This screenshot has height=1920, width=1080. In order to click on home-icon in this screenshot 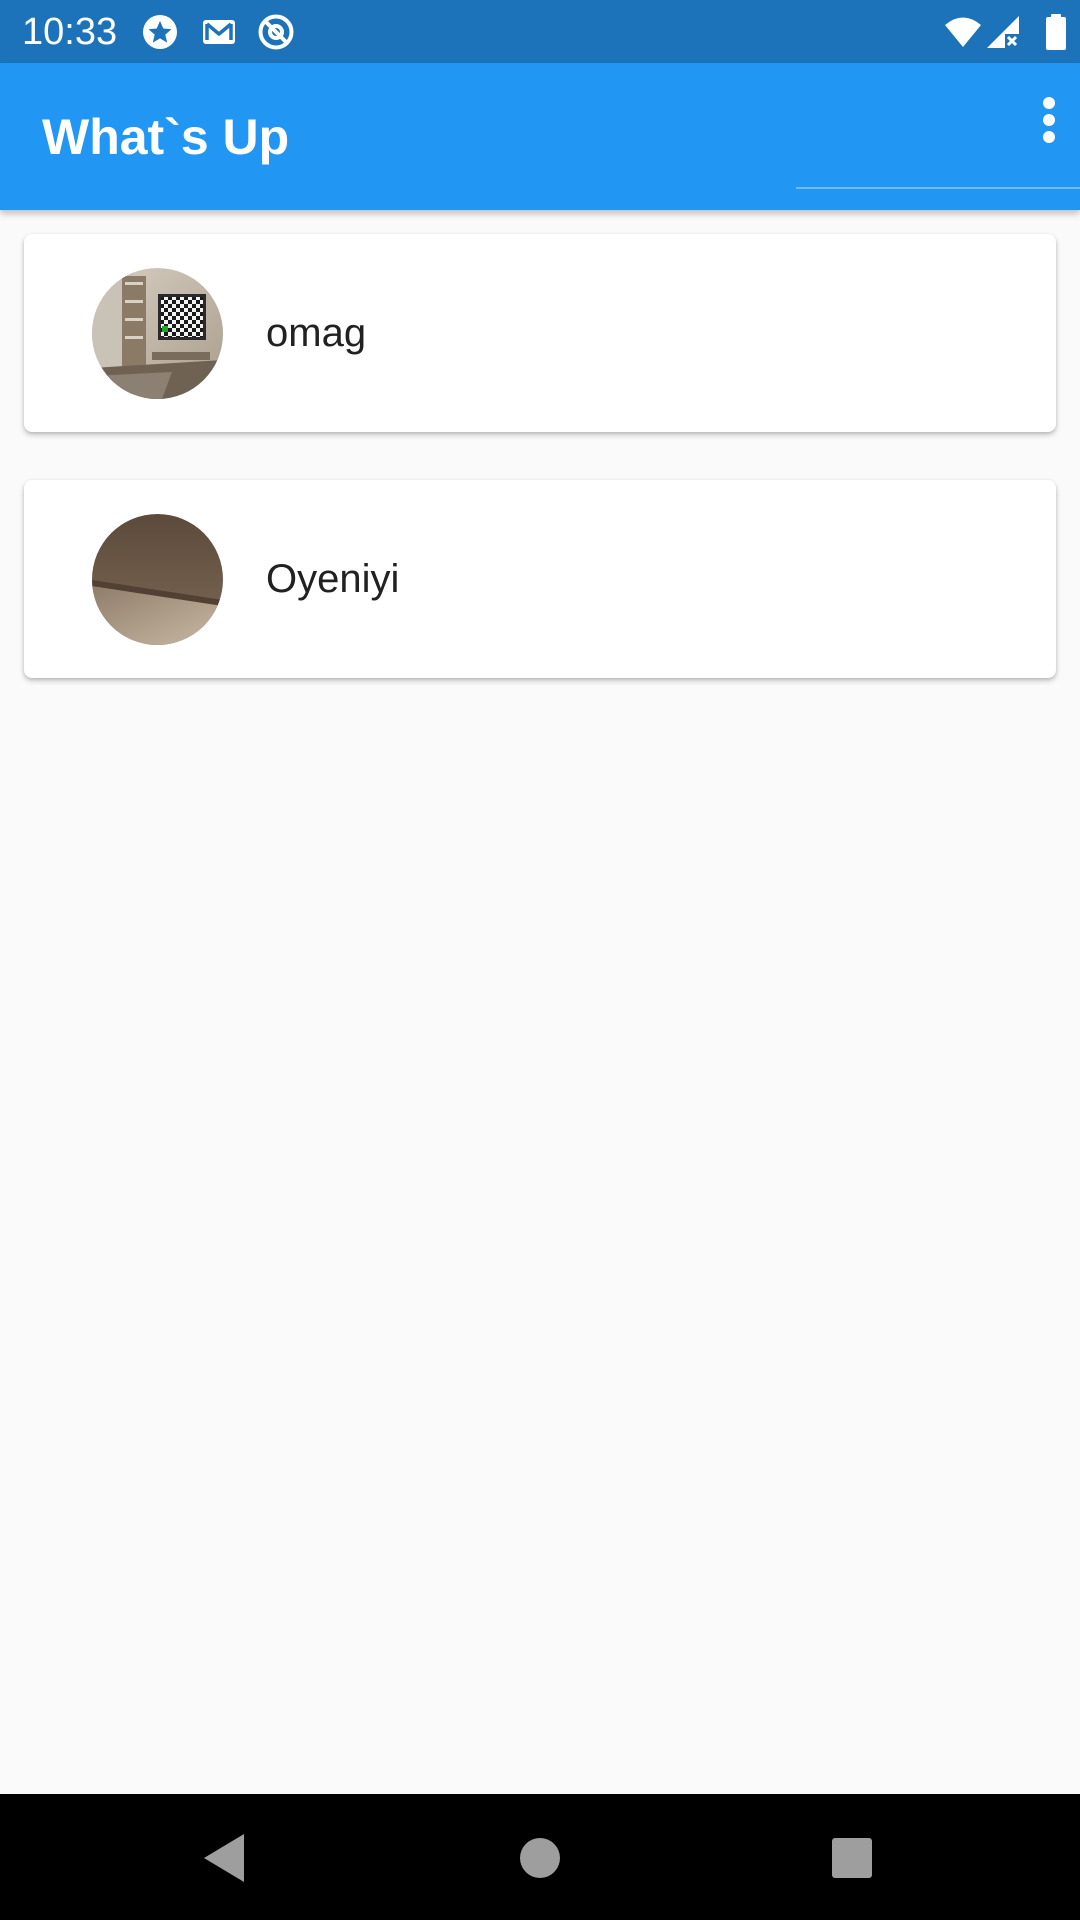, I will do `click(540, 1858)`.